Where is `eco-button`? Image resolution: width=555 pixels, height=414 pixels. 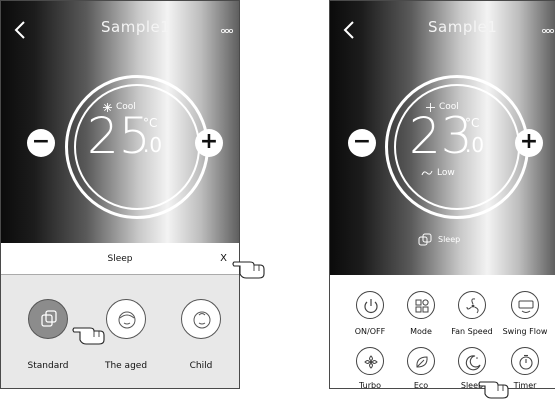
eco-button is located at coordinates (421, 361).